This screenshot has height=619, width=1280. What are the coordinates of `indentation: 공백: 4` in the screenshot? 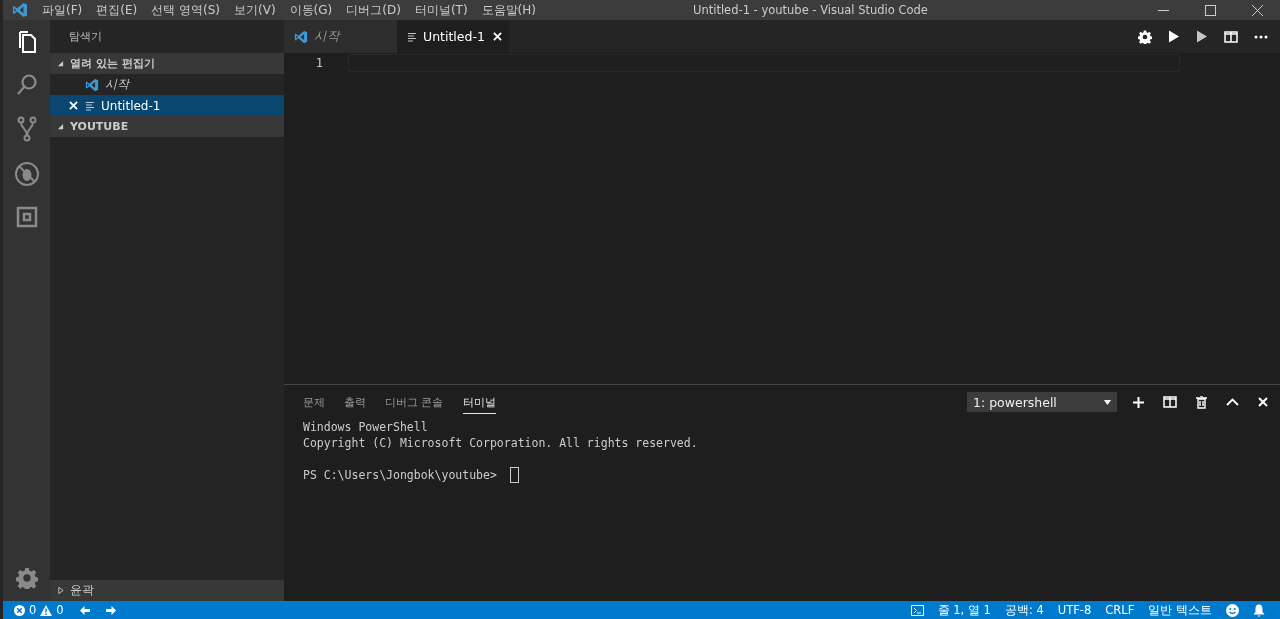 It's located at (1024, 610).